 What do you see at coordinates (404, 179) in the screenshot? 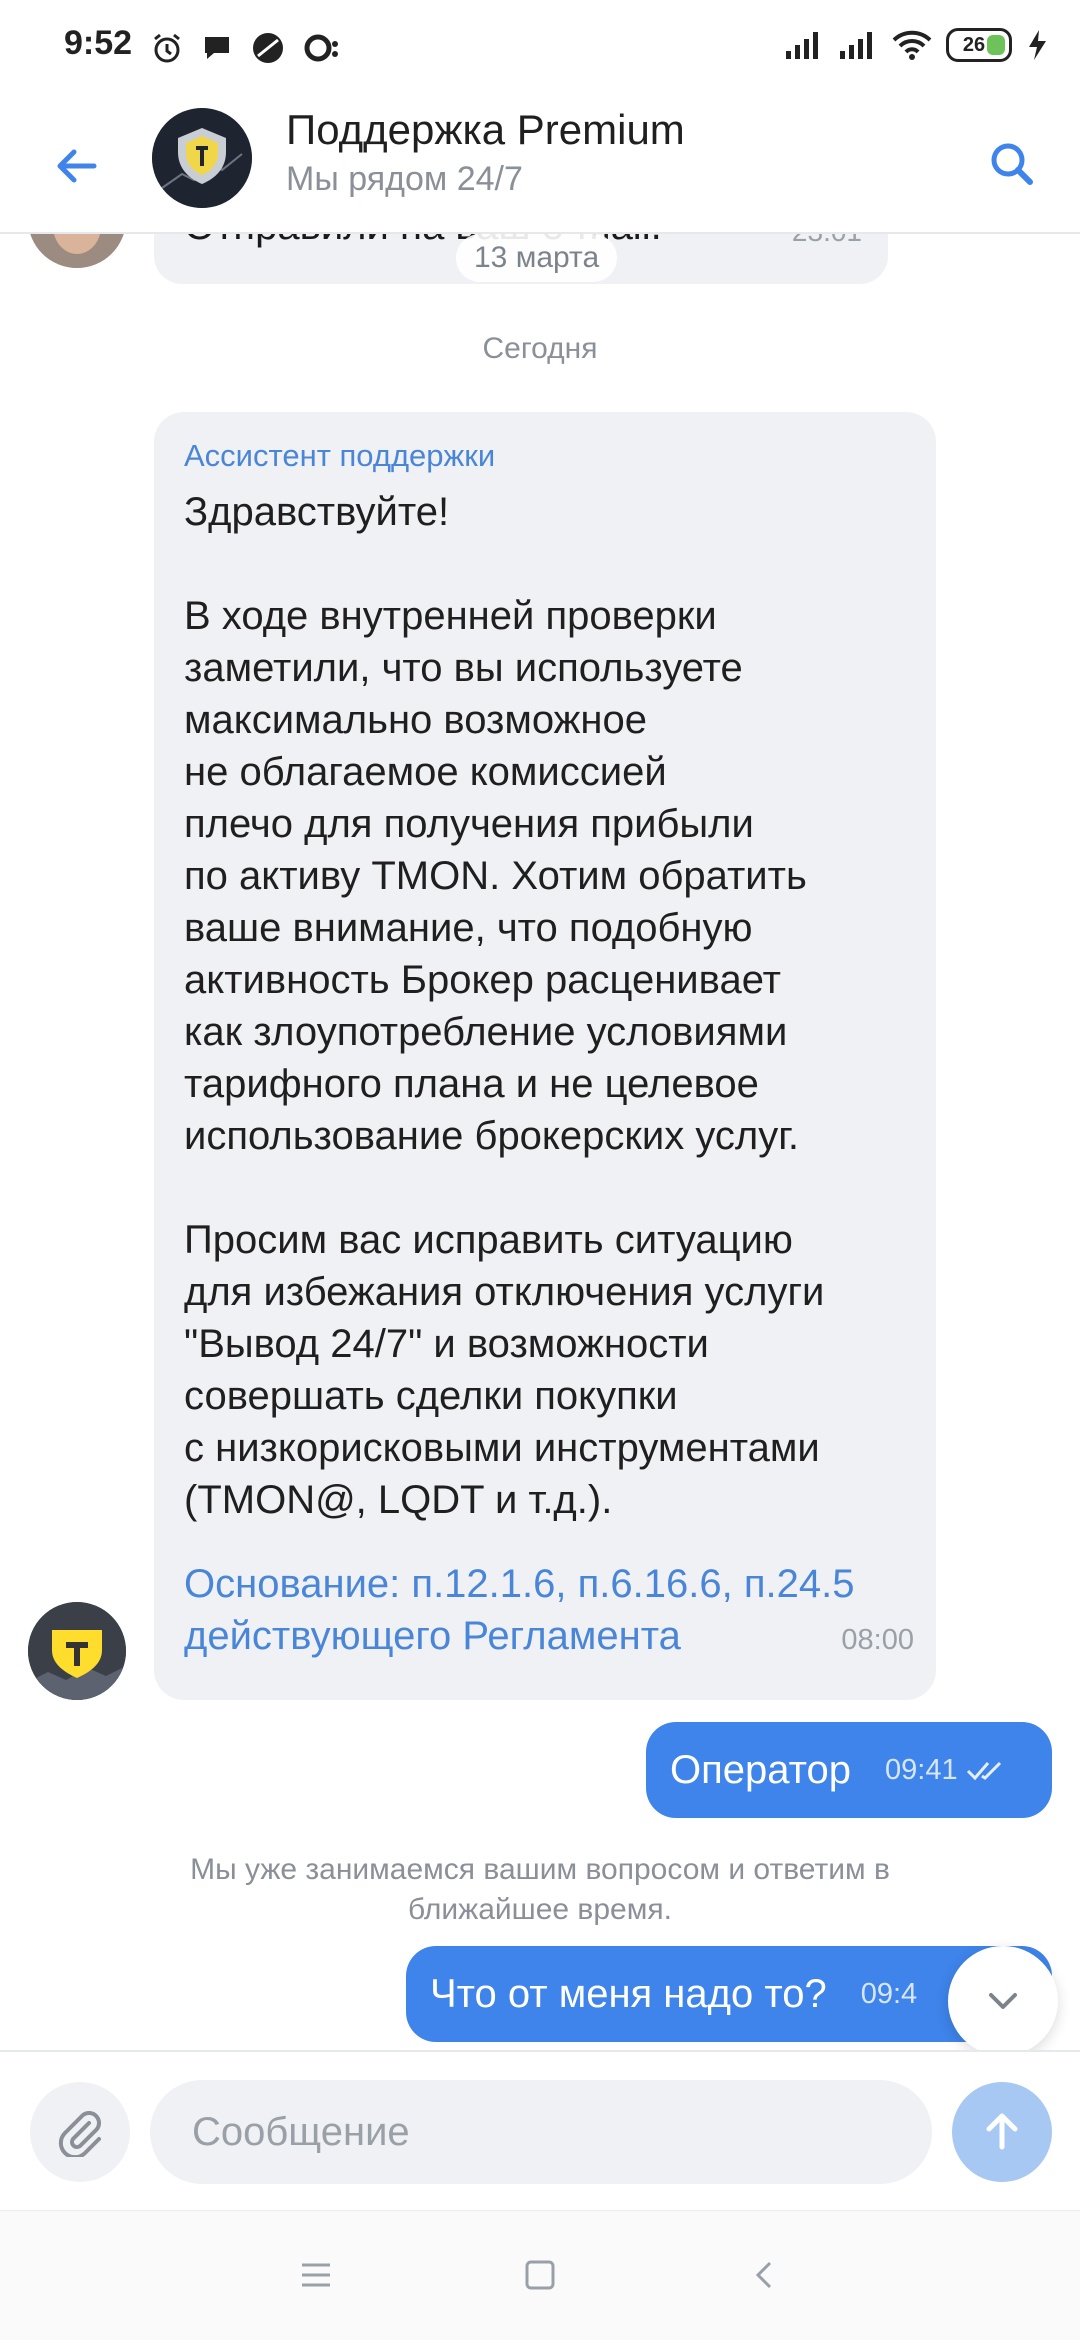
I see `chat-subtitle: Мы рядом 24/7` at bounding box center [404, 179].